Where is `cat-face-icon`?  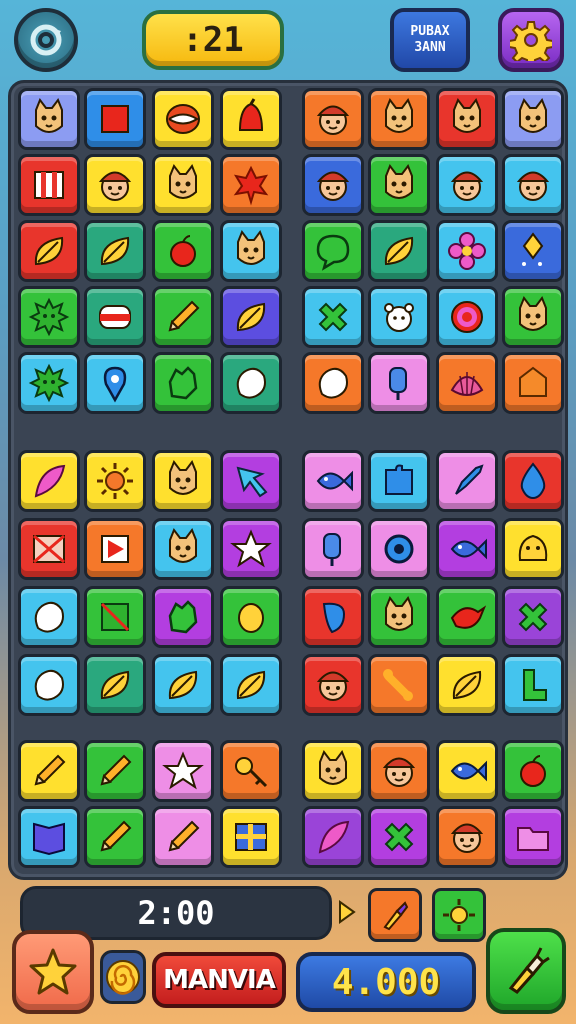 cat-face-icon is located at coordinates (251, 247).